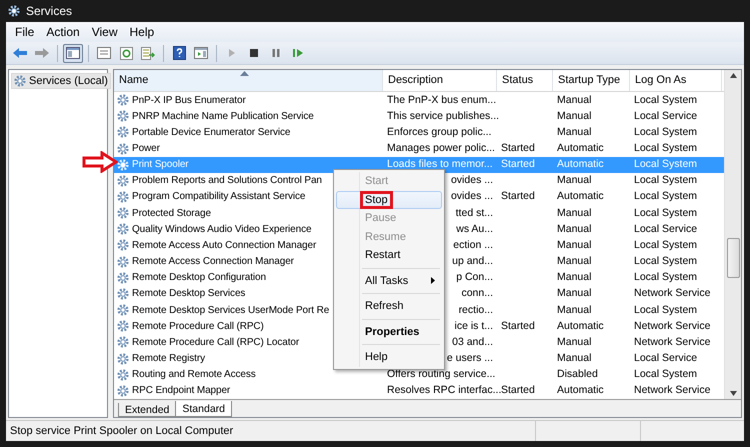 The width and height of the screenshot is (750, 447). Describe the element at coordinates (137, 149) in the screenshot. I see `service-name: Power` at that location.